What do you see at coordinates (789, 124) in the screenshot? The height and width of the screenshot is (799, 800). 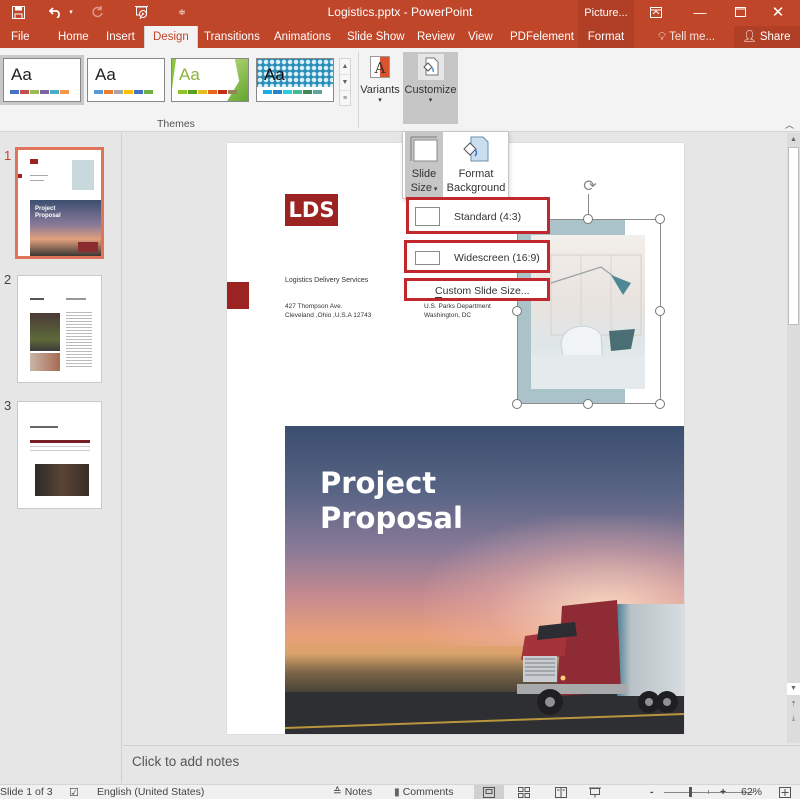 I see `collapse-ribbon-button: ︿` at bounding box center [789, 124].